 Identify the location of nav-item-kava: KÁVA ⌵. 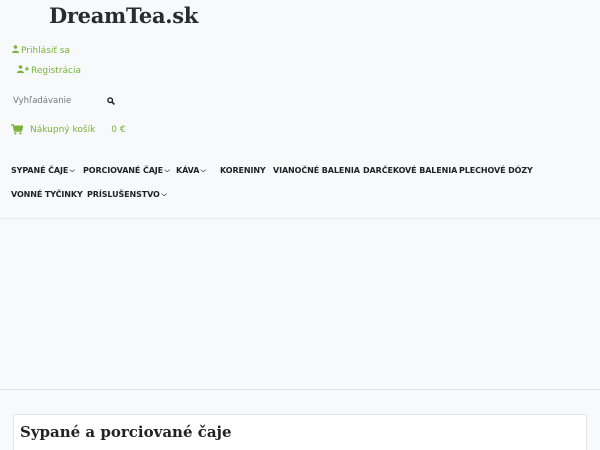
(191, 170).